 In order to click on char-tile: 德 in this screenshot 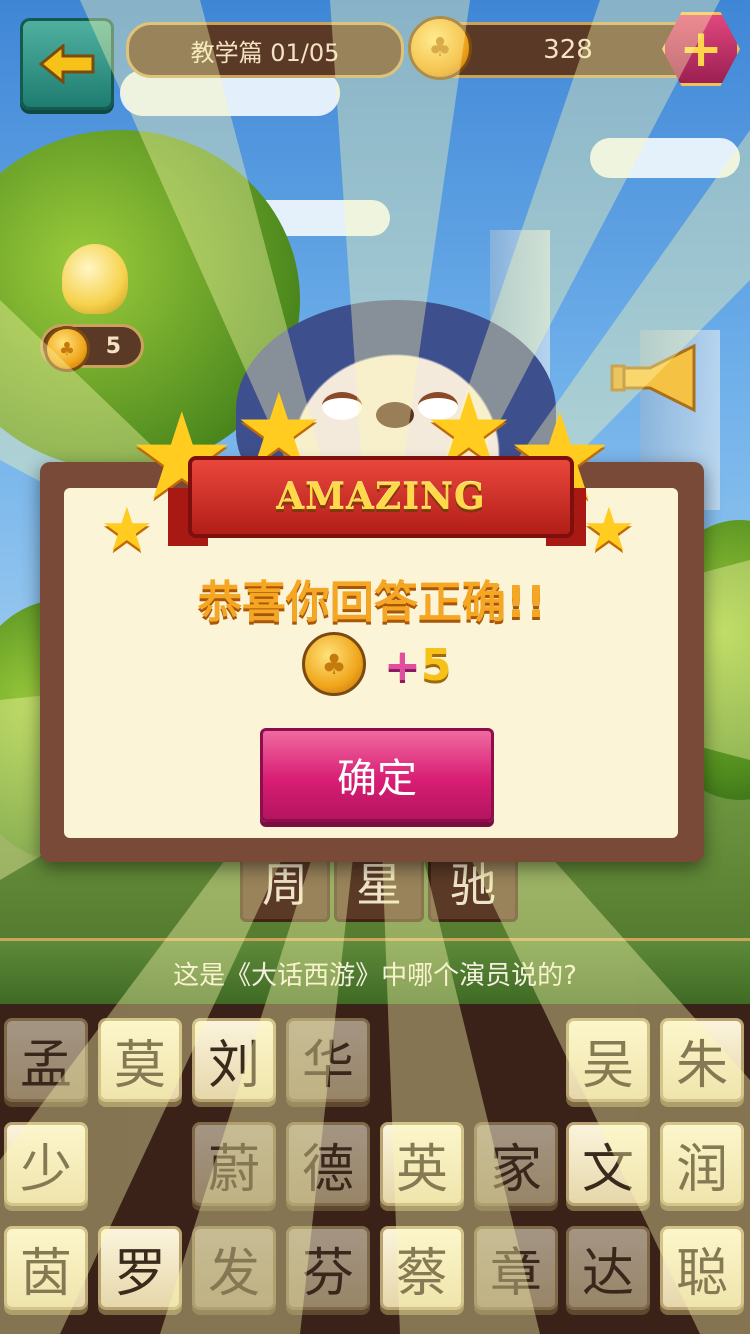, I will do `click(328, 1164)`.